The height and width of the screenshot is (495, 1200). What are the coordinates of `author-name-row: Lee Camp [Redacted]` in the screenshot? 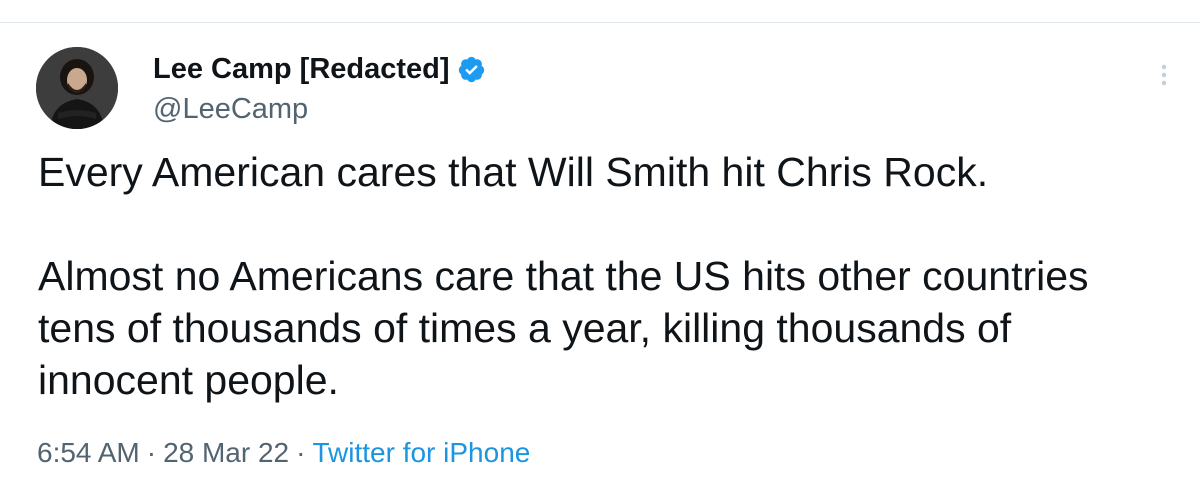 It's located at (319, 69).